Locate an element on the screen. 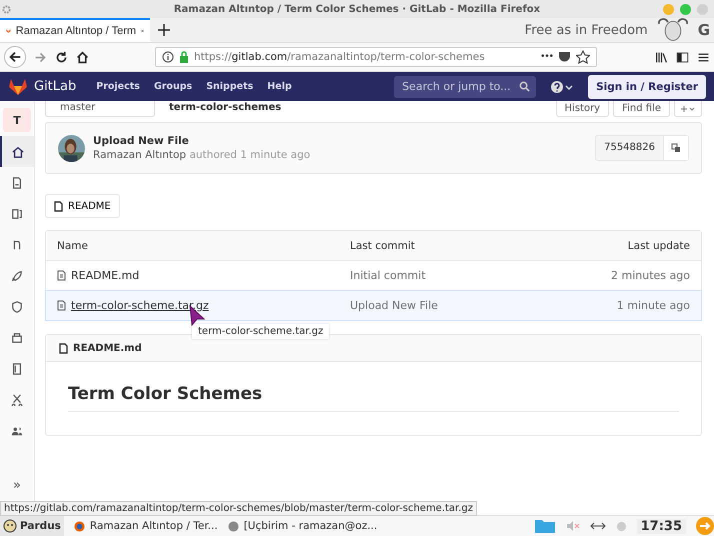 This screenshot has height=536, width=714. back-arrow-icon is located at coordinates (15, 57).